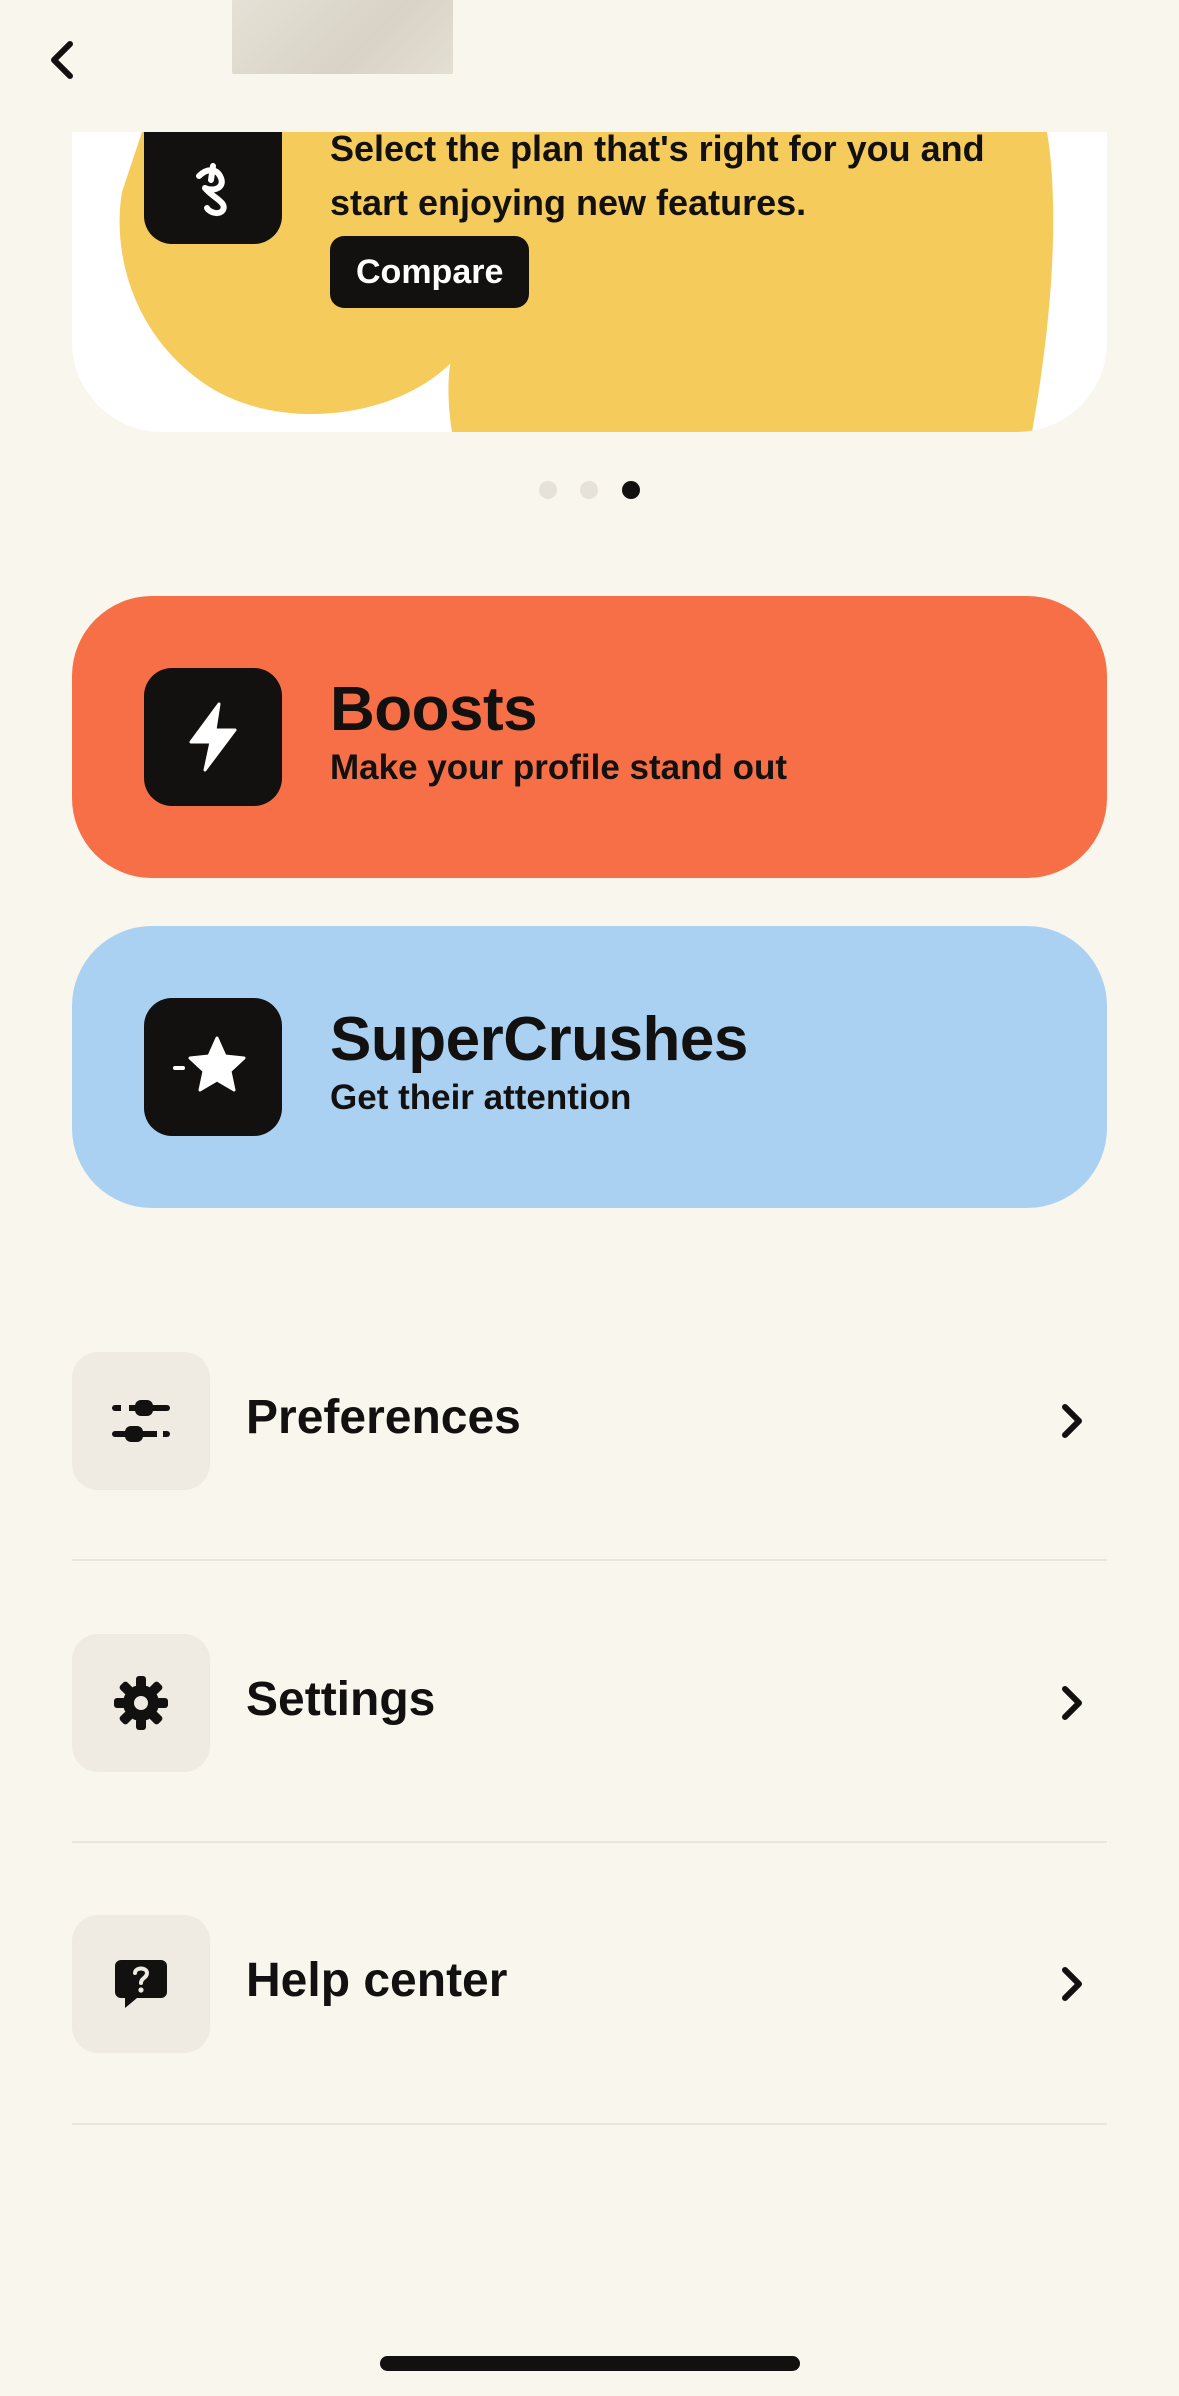  Describe the element at coordinates (341, 1699) in the screenshot. I see `settings-label: Settings` at that location.